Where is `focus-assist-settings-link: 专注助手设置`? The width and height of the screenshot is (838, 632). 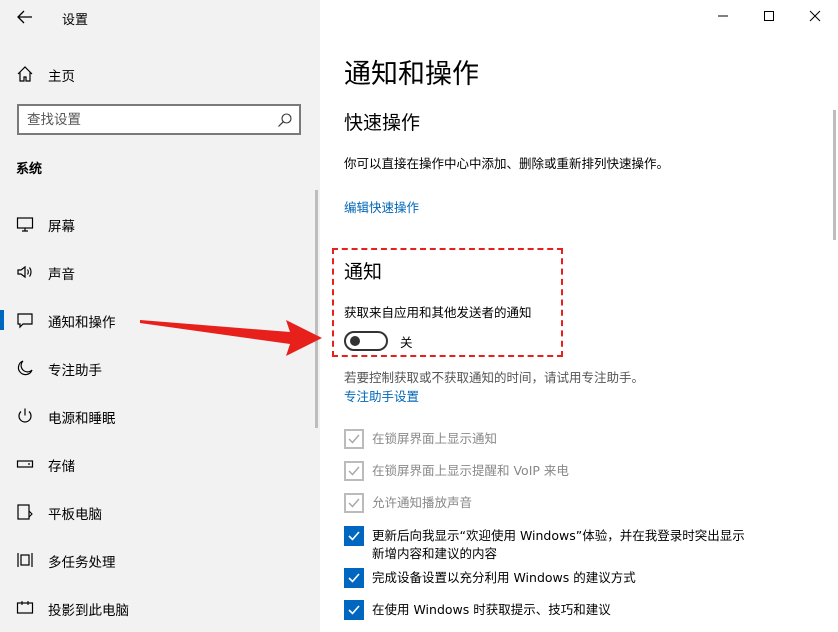
focus-assist-settings-link: 专注助手设置 is located at coordinates (381, 395).